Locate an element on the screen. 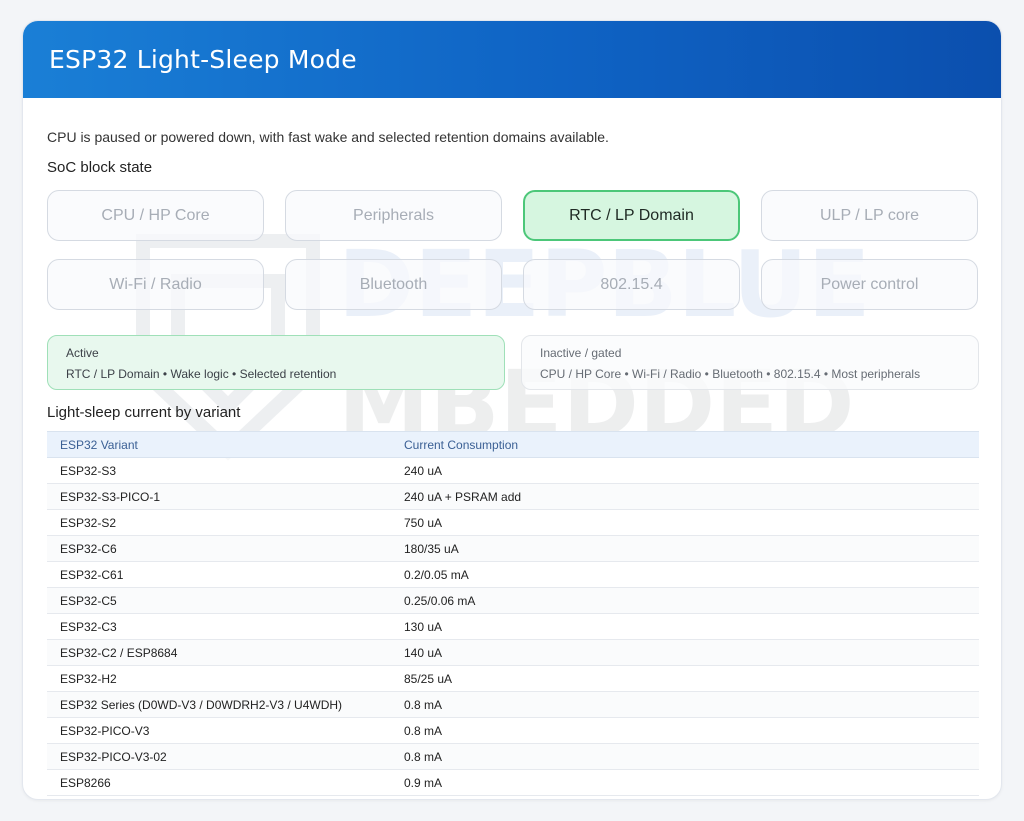 This screenshot has height=821, width=1024. card-header: ESP32 Light-Sleep Mode is located at coordinates (512, 59).